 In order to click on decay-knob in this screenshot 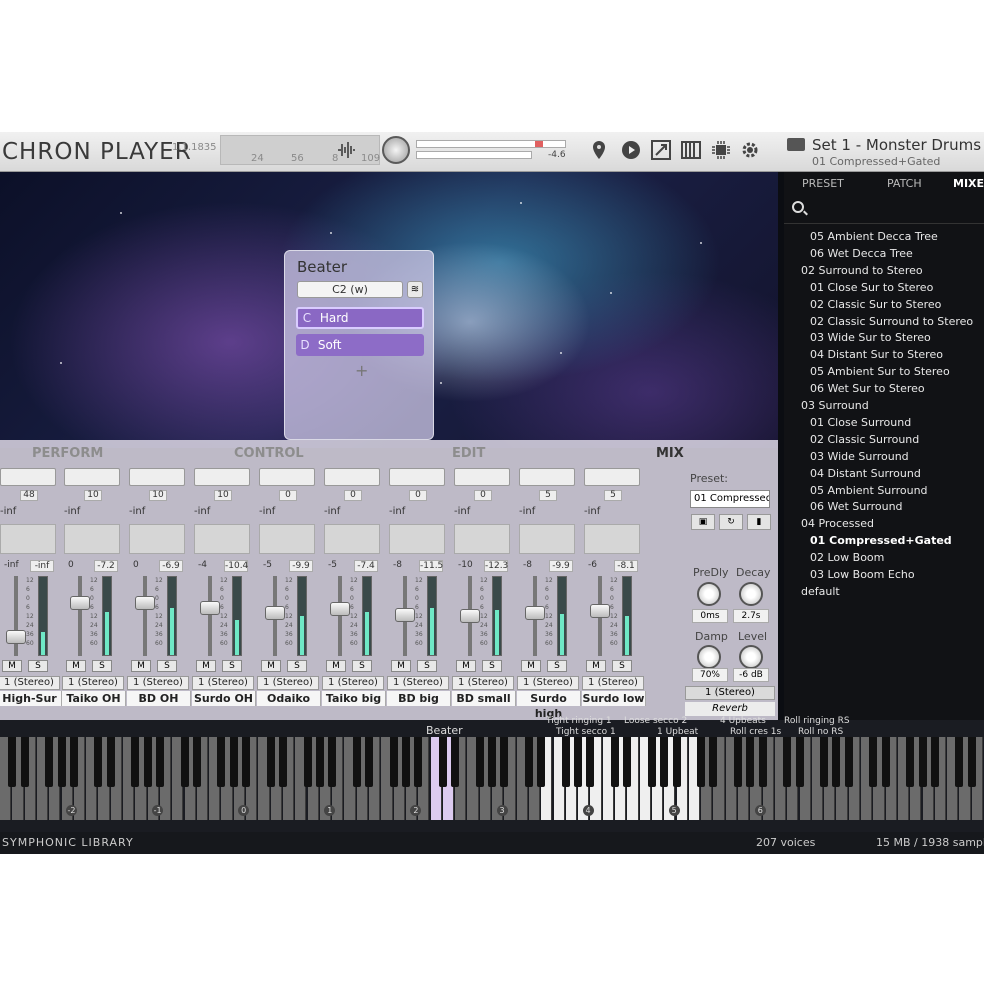, I will do `click(751, 594)`.